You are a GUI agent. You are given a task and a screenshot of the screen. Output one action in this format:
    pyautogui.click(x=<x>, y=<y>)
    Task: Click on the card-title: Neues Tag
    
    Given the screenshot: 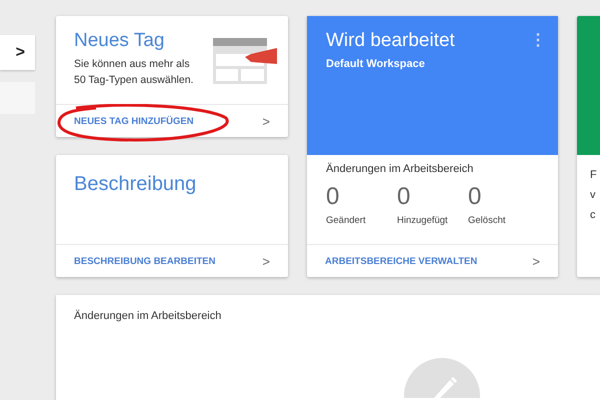 What is the action you would take?
    pyautogui.click(x=120, y=41)
    